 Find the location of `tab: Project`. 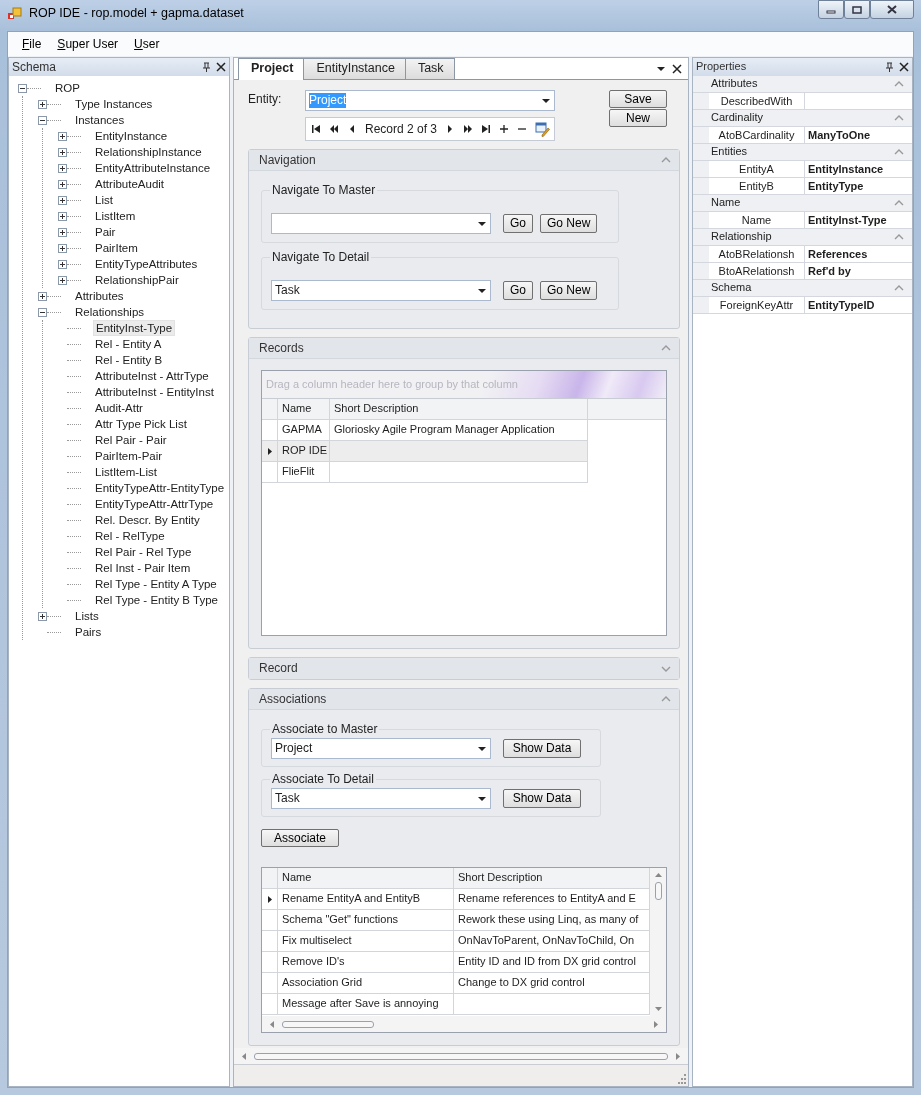

tab: Project is located at coordinates (271, 69).